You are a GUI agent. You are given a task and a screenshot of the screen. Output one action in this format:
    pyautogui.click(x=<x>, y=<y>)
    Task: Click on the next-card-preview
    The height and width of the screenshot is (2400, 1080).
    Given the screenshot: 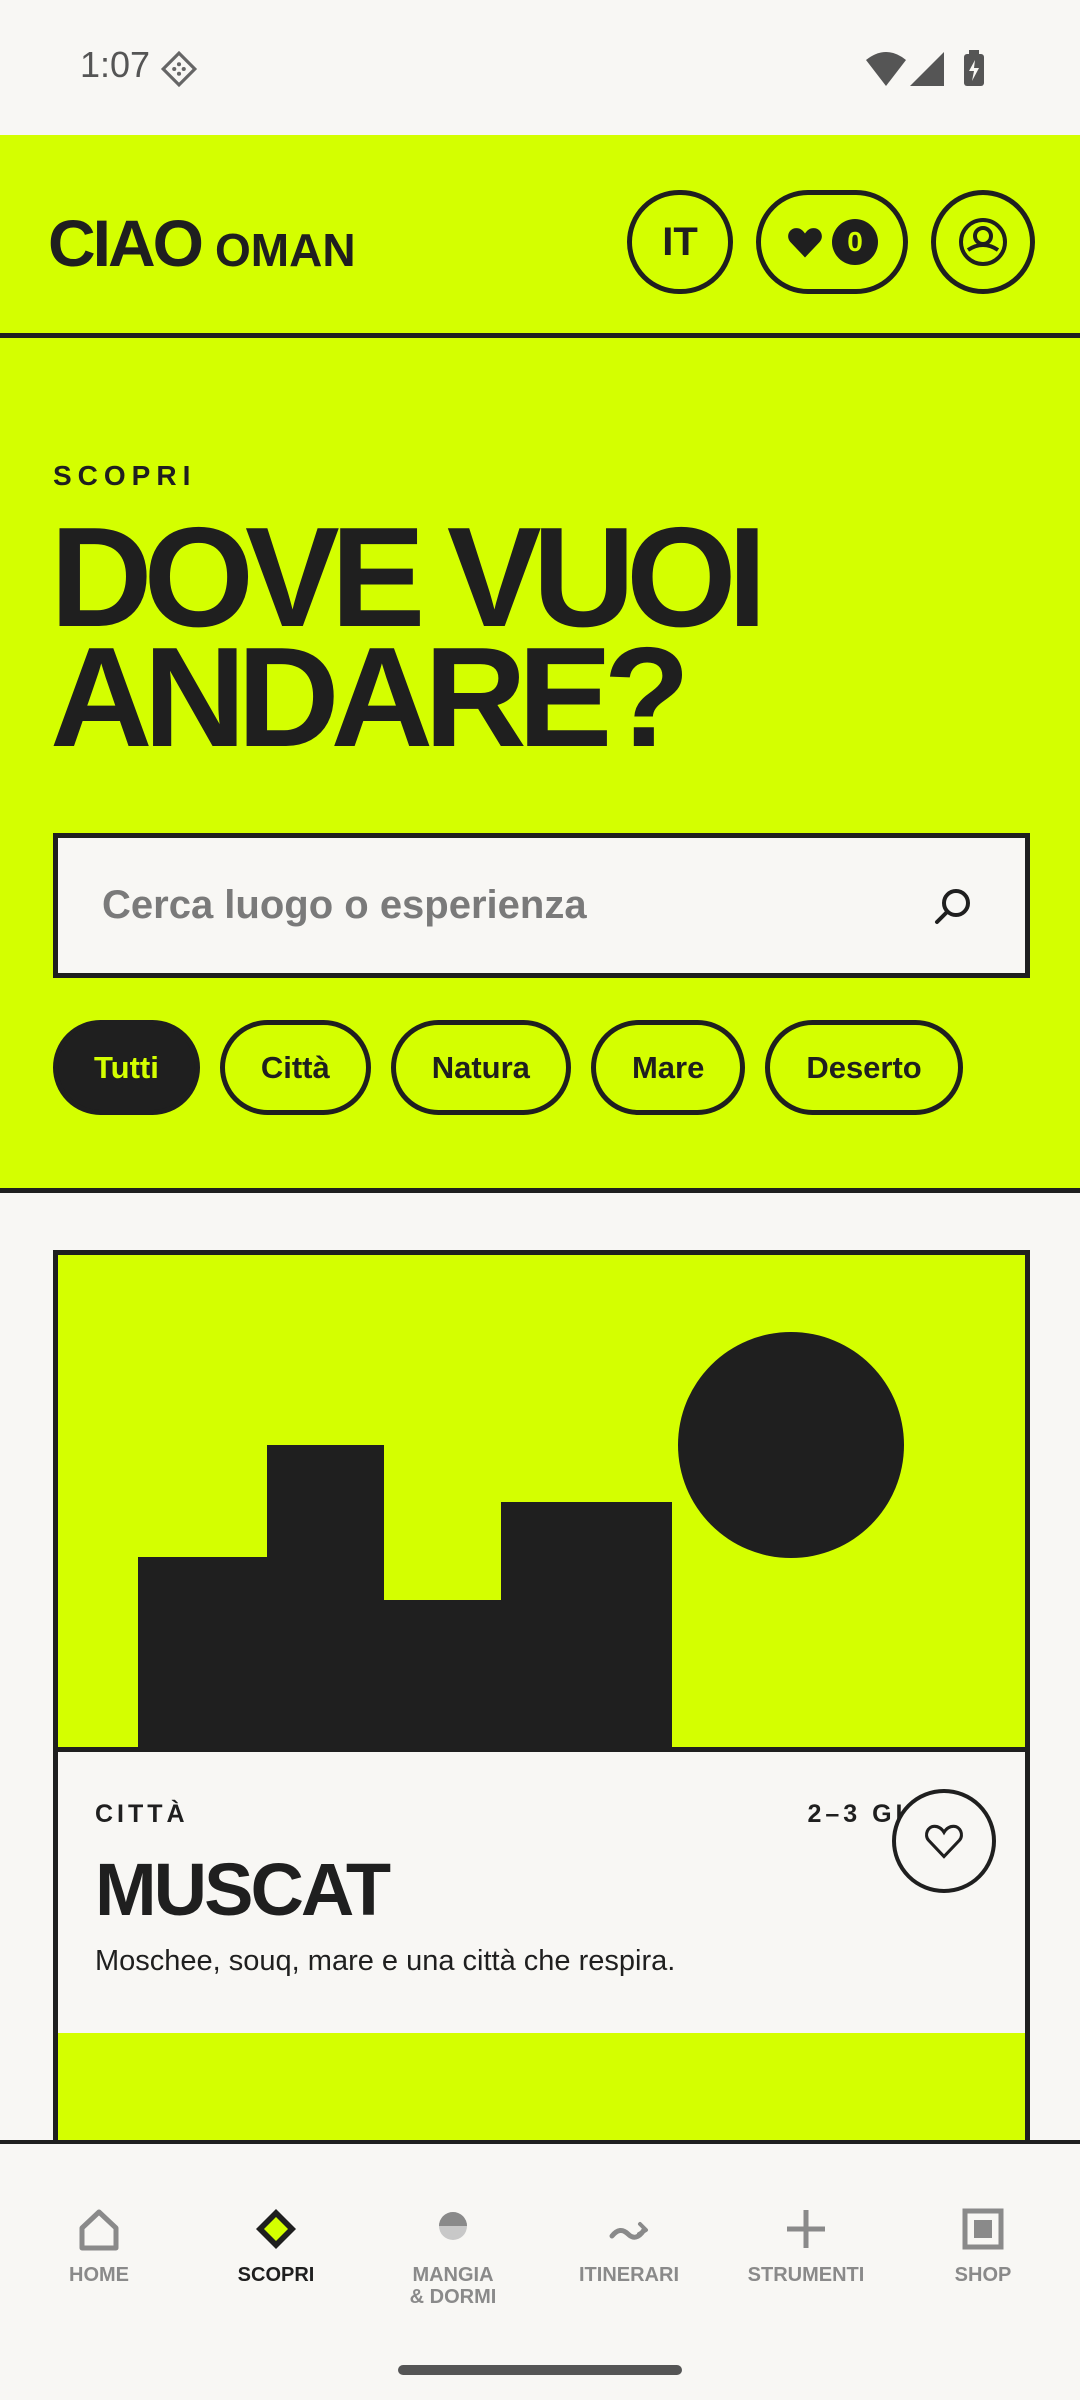 What is the action you would take?
    pyautogui.click(x=541, y=2091)
    